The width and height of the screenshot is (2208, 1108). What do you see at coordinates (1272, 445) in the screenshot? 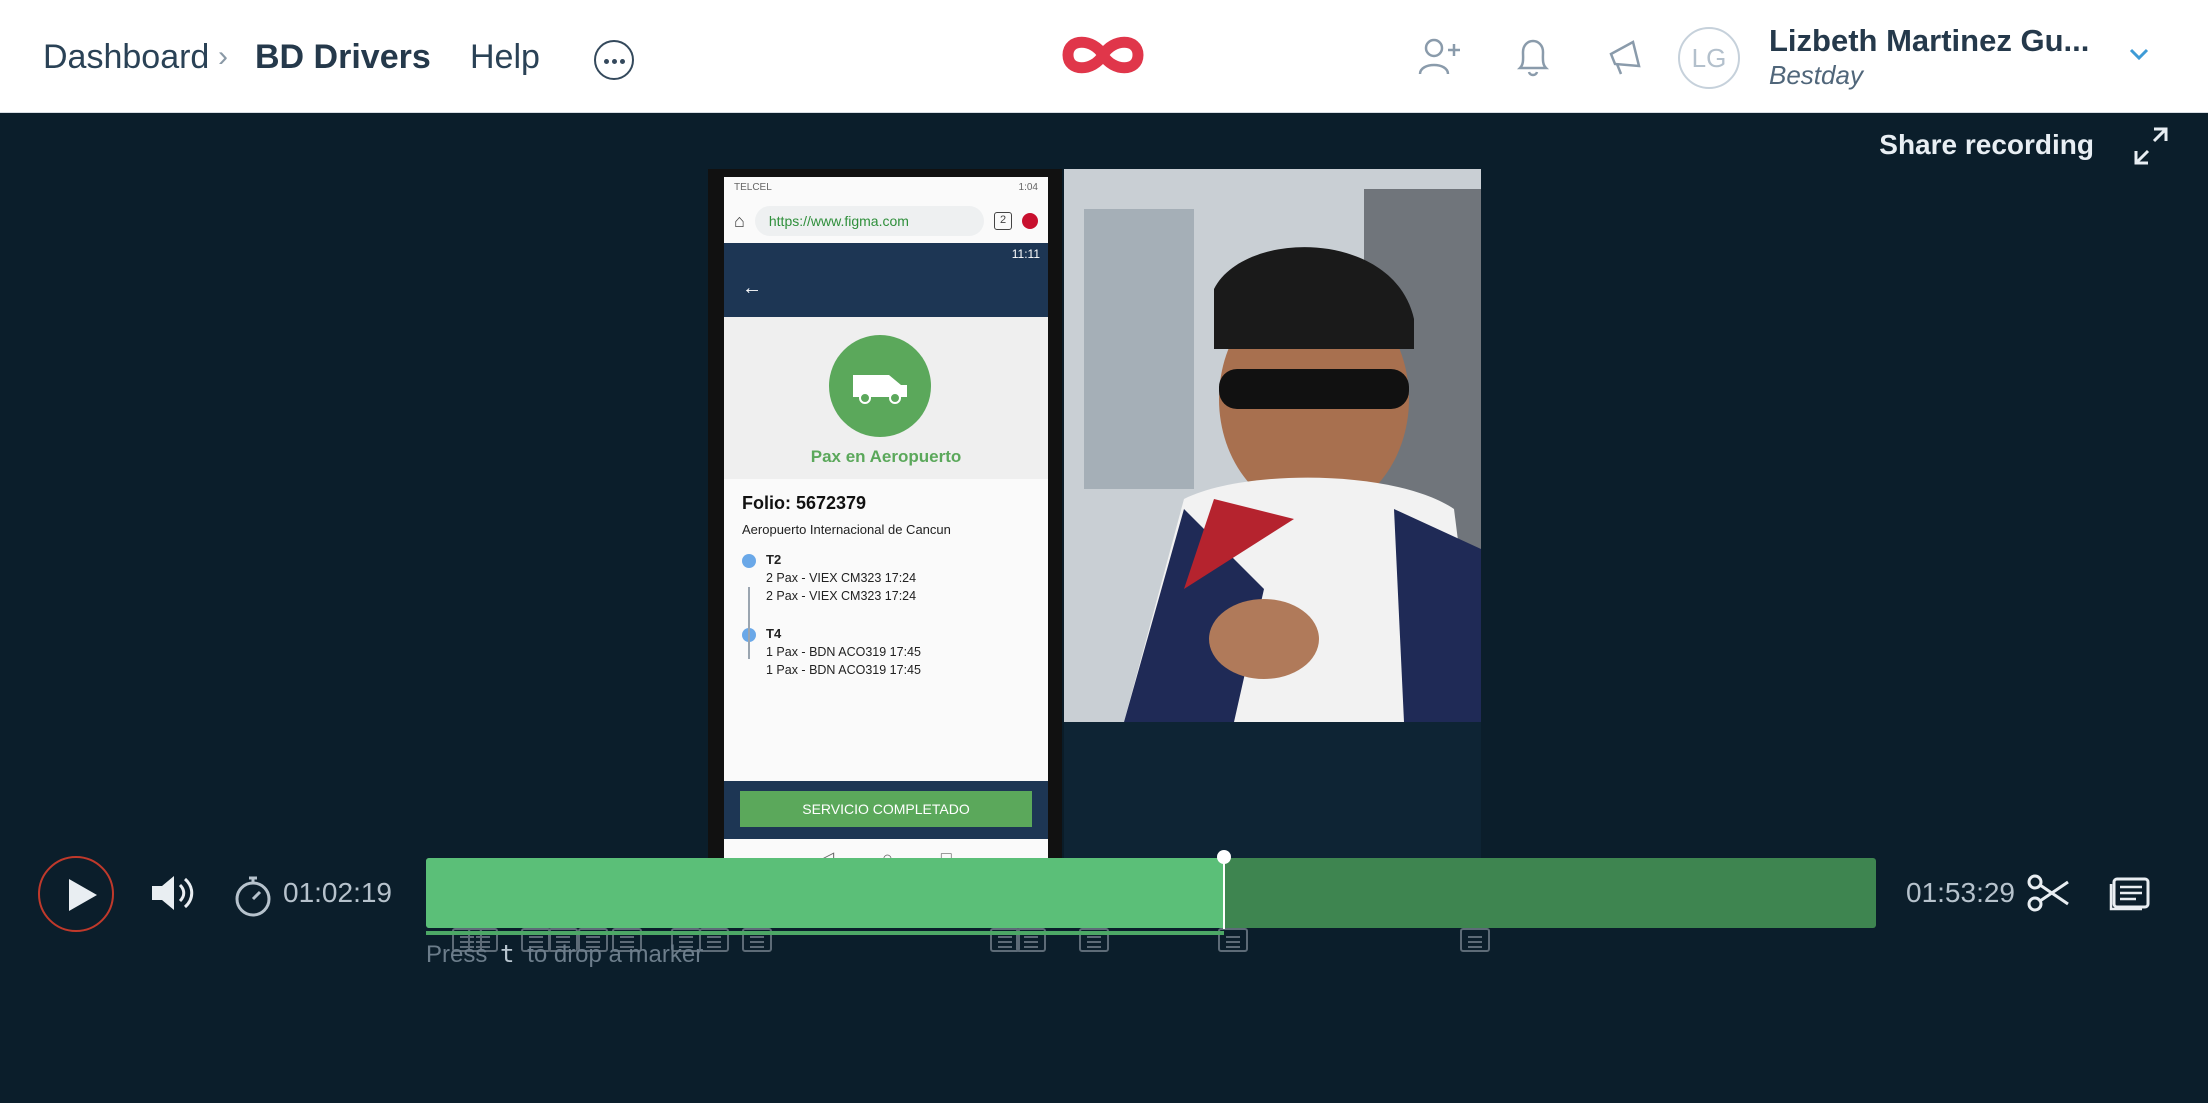
I see `webcam-feed` at bounding box center [1272, 445].